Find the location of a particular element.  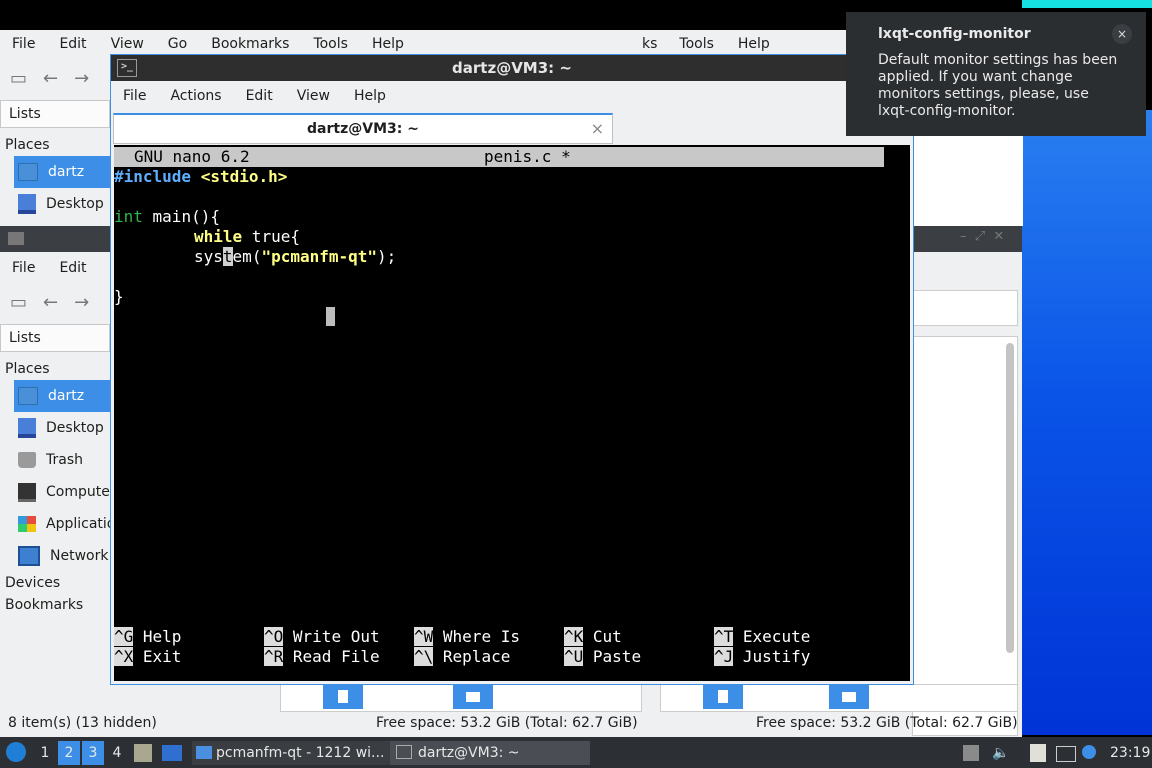

terminal-icon: >_ is located at coordinates (127, 68).